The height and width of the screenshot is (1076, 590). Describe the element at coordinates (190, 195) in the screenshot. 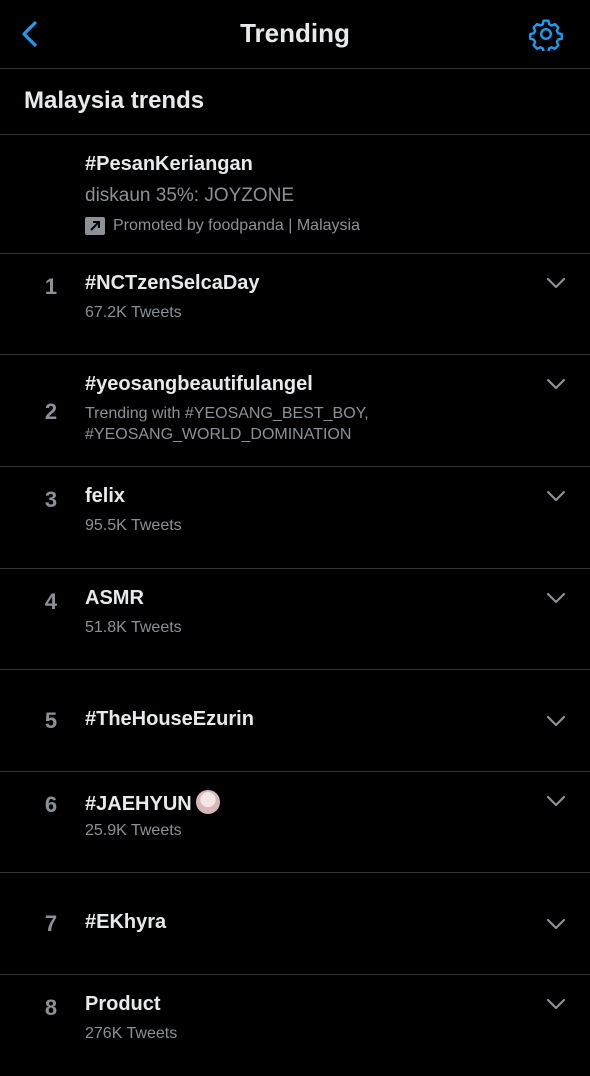

I see `promoted-description: diskaun 35%: JOYZONE` at that location.